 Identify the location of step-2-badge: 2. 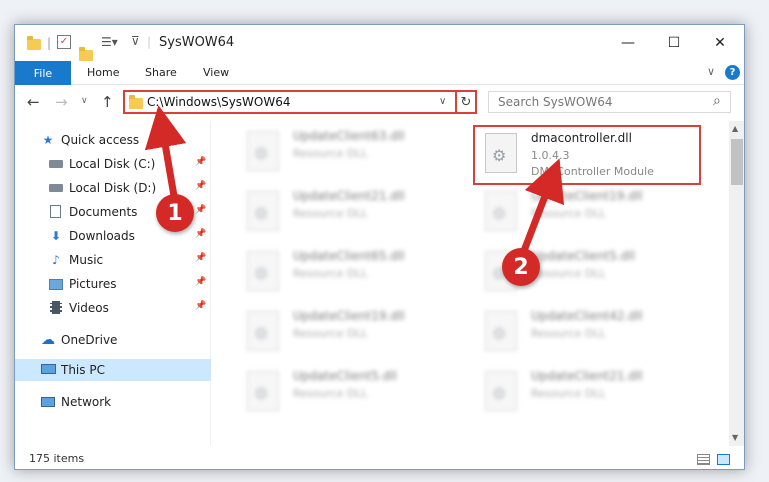
(521, 267).